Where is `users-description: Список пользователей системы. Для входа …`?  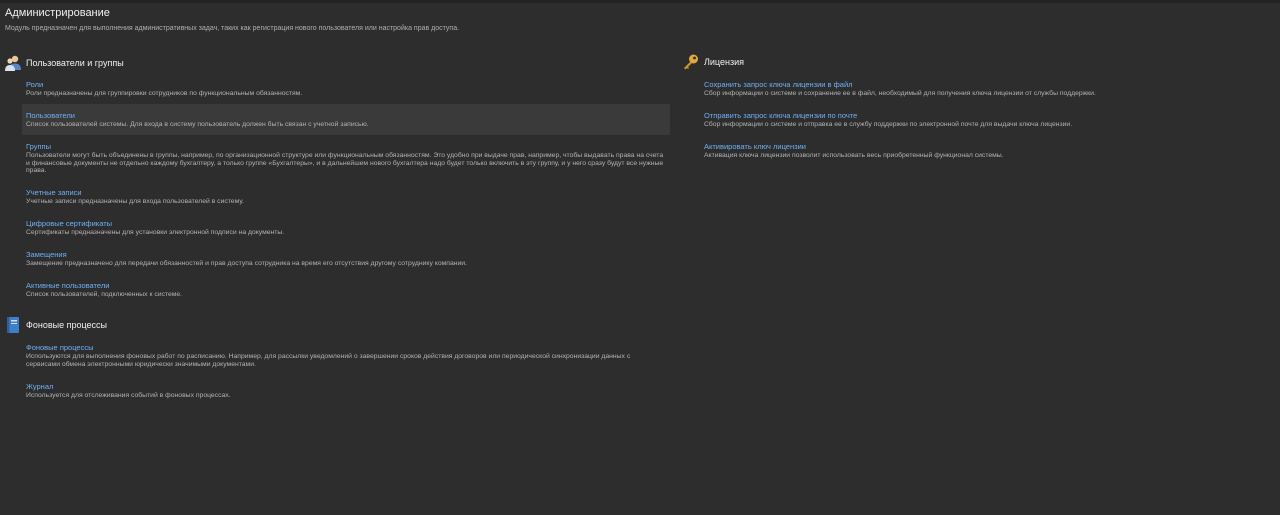 users-description: Список пользователей системы. Для входа … is located at coordinates (197, 124).